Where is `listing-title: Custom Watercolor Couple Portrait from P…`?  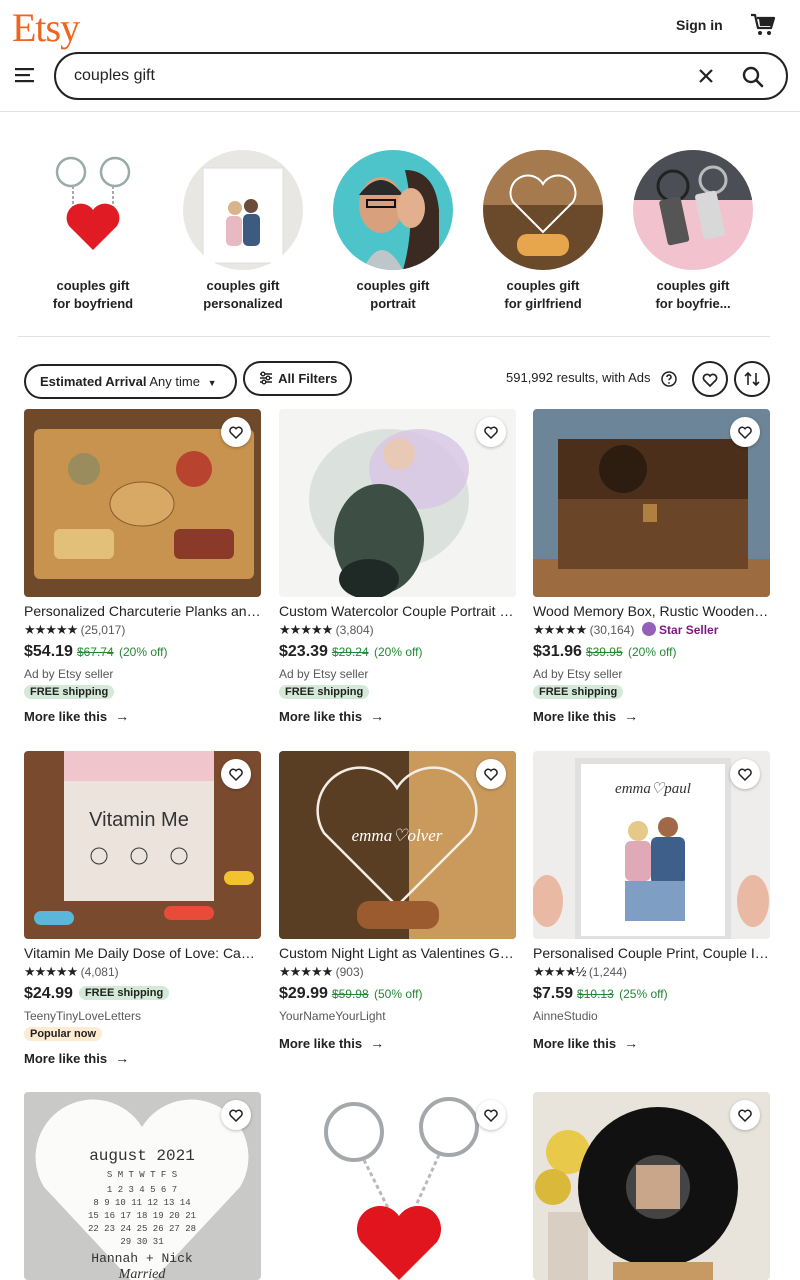
listing-title: Custom Watercolor Couple Portrait from P… is located at coordinates (397, 611).